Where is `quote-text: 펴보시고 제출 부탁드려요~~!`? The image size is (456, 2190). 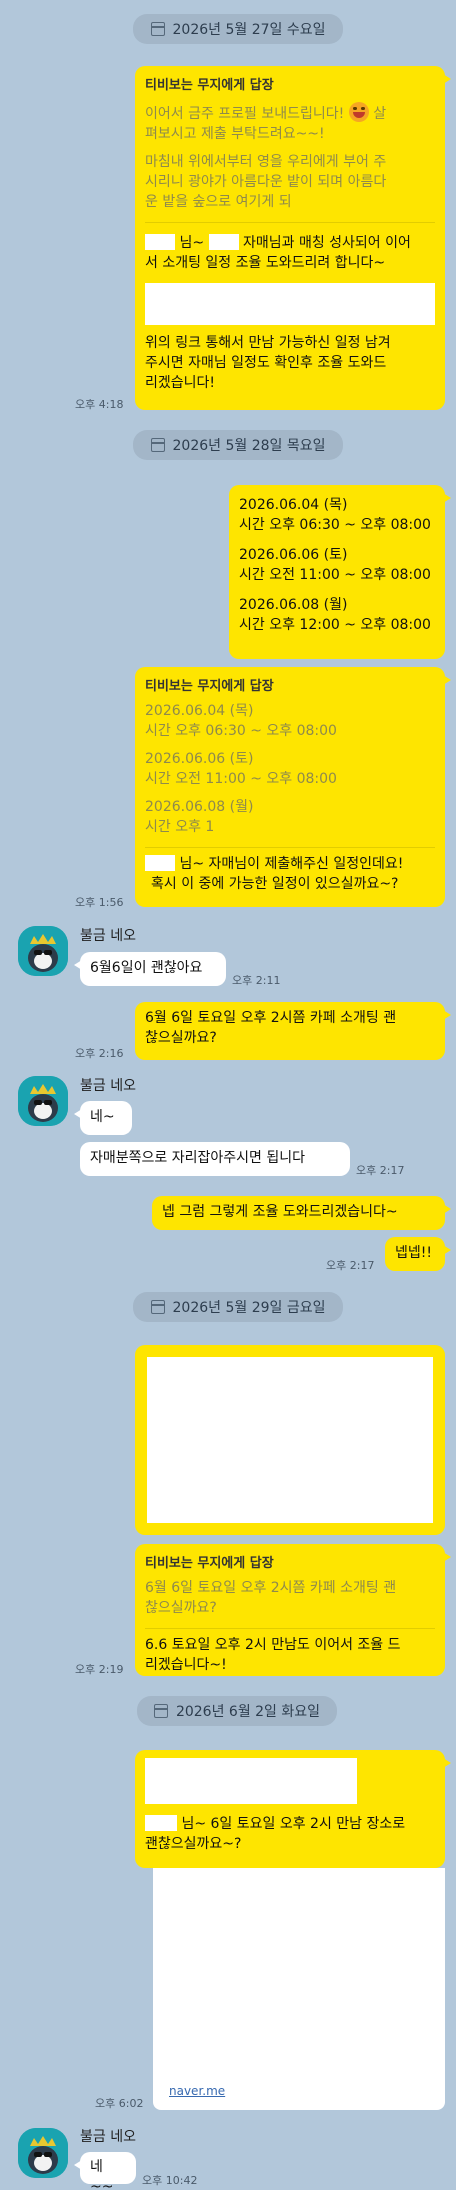 quote-text: 펴보시고 제출 부탁드려요~~! is located at coordinates (235, 134).